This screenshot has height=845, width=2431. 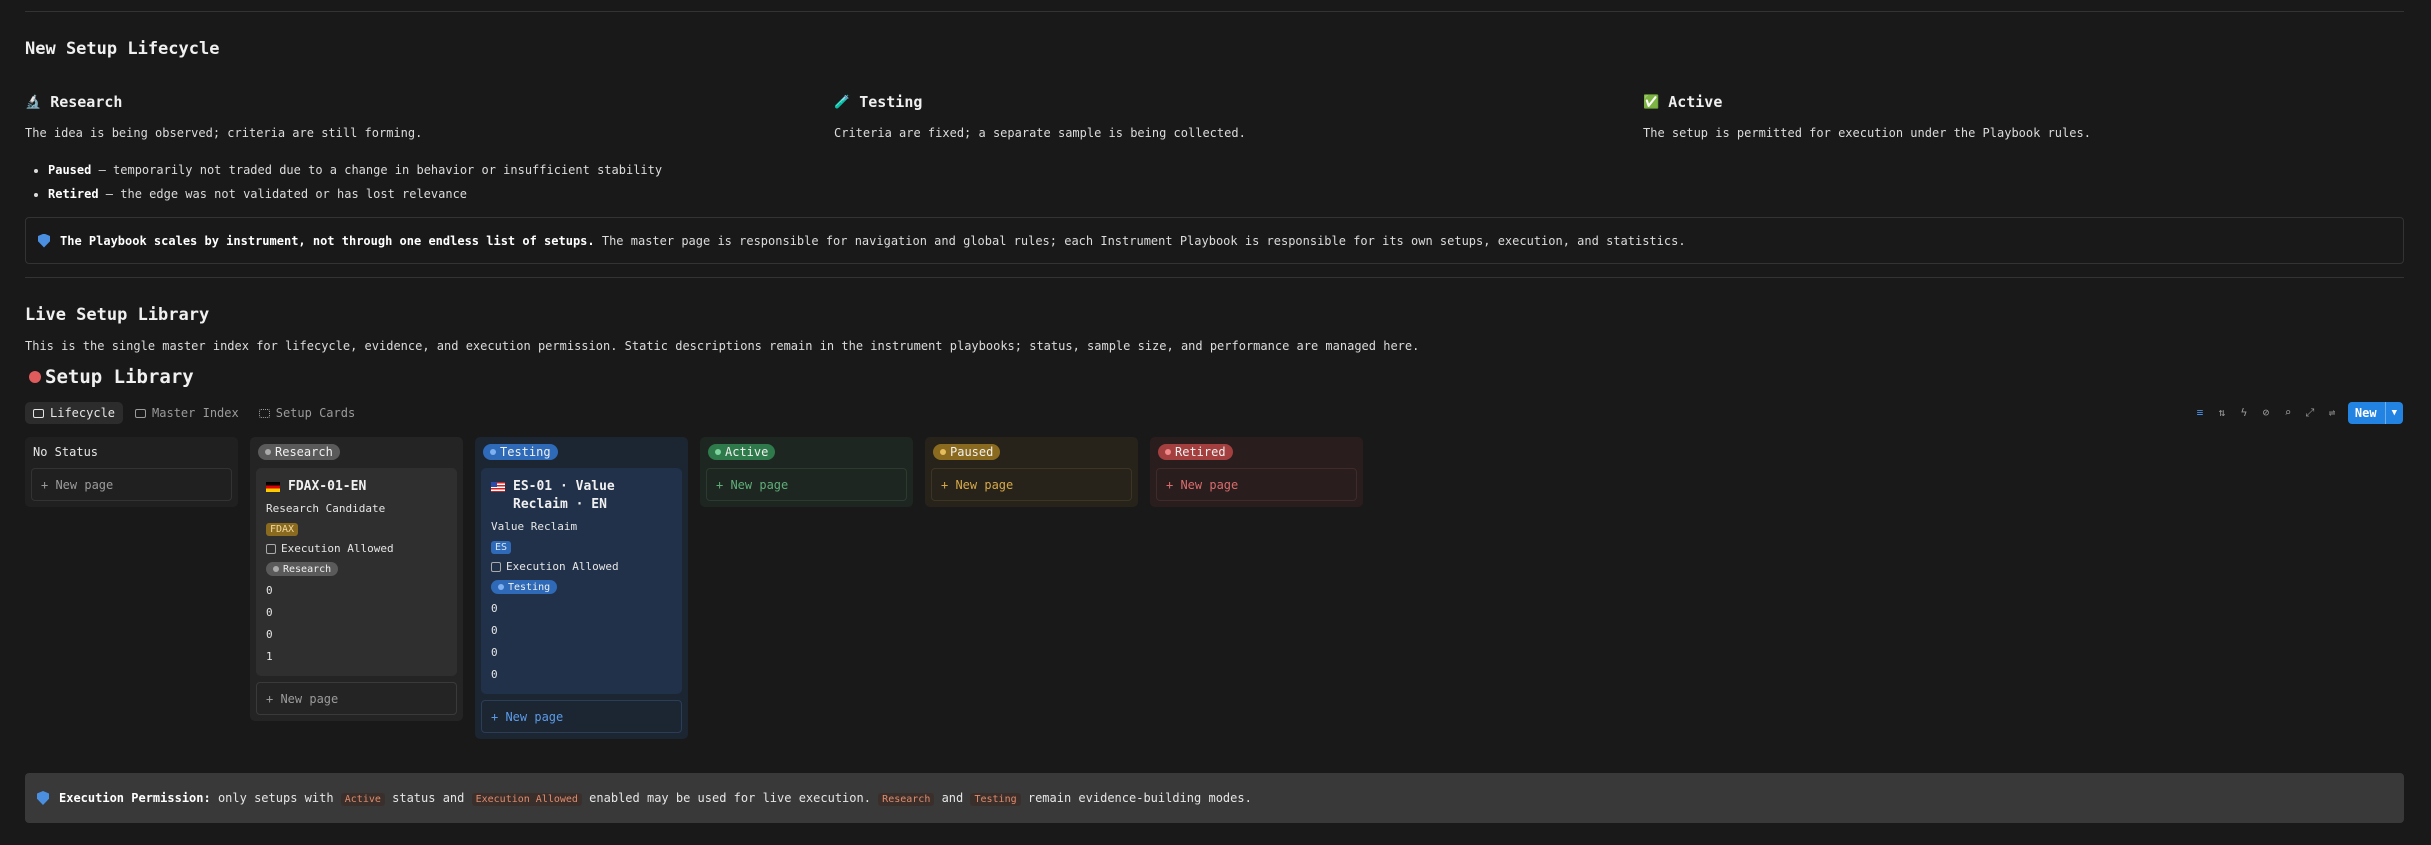 What do you see at coordinates (2222, 413) in the screenshot?
I see `sort-icon: ⇅` at bounding box center [2222, 413].